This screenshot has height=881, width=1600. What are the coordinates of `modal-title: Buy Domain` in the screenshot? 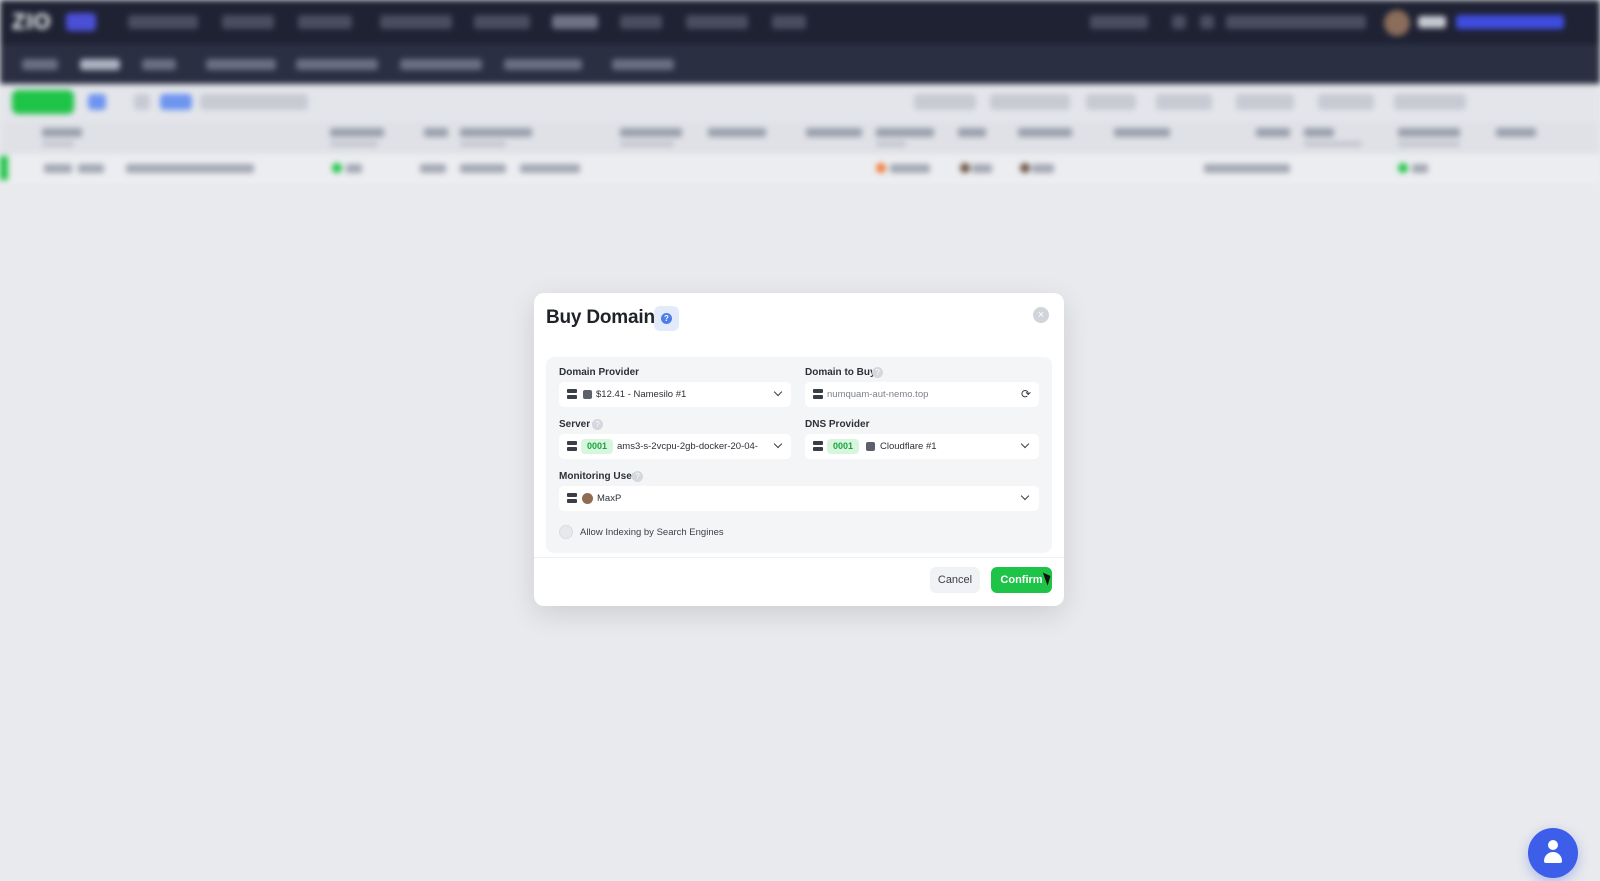 It's located at (600, 317).